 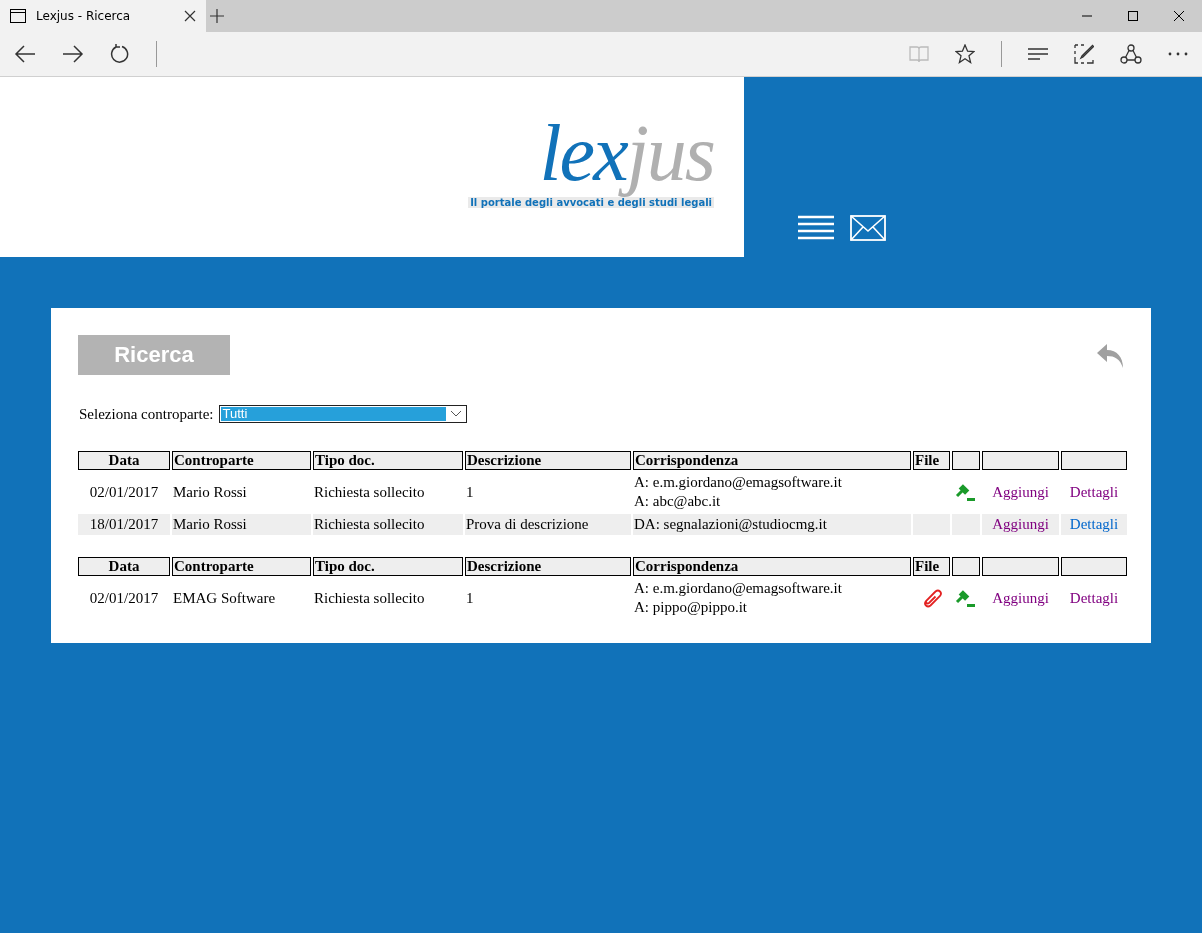 What do you see at coordinates (772, 524) in the screenshot?
I see `table-cell: DA: segnalazioni@studiocmg.it` at bounding box center [772, 524].